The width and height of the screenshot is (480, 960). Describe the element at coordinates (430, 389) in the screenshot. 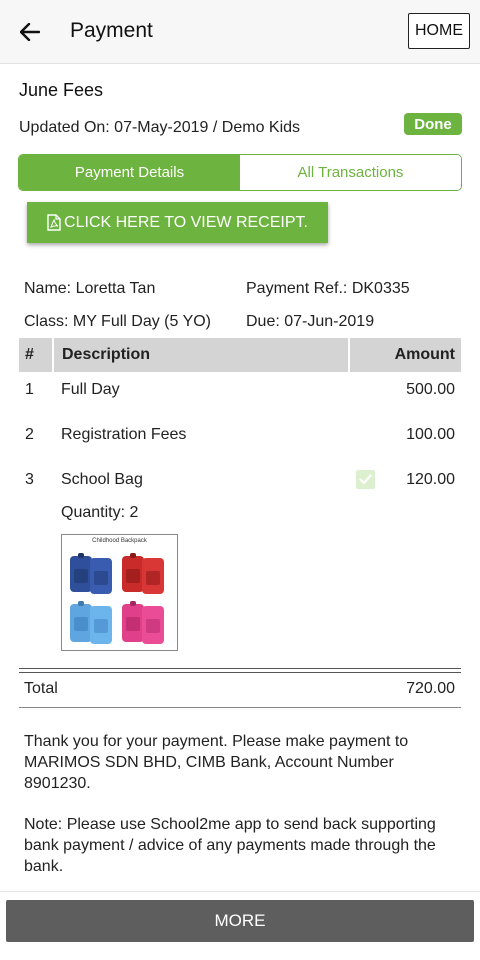

I see `row-amount: 500.00` at that location.